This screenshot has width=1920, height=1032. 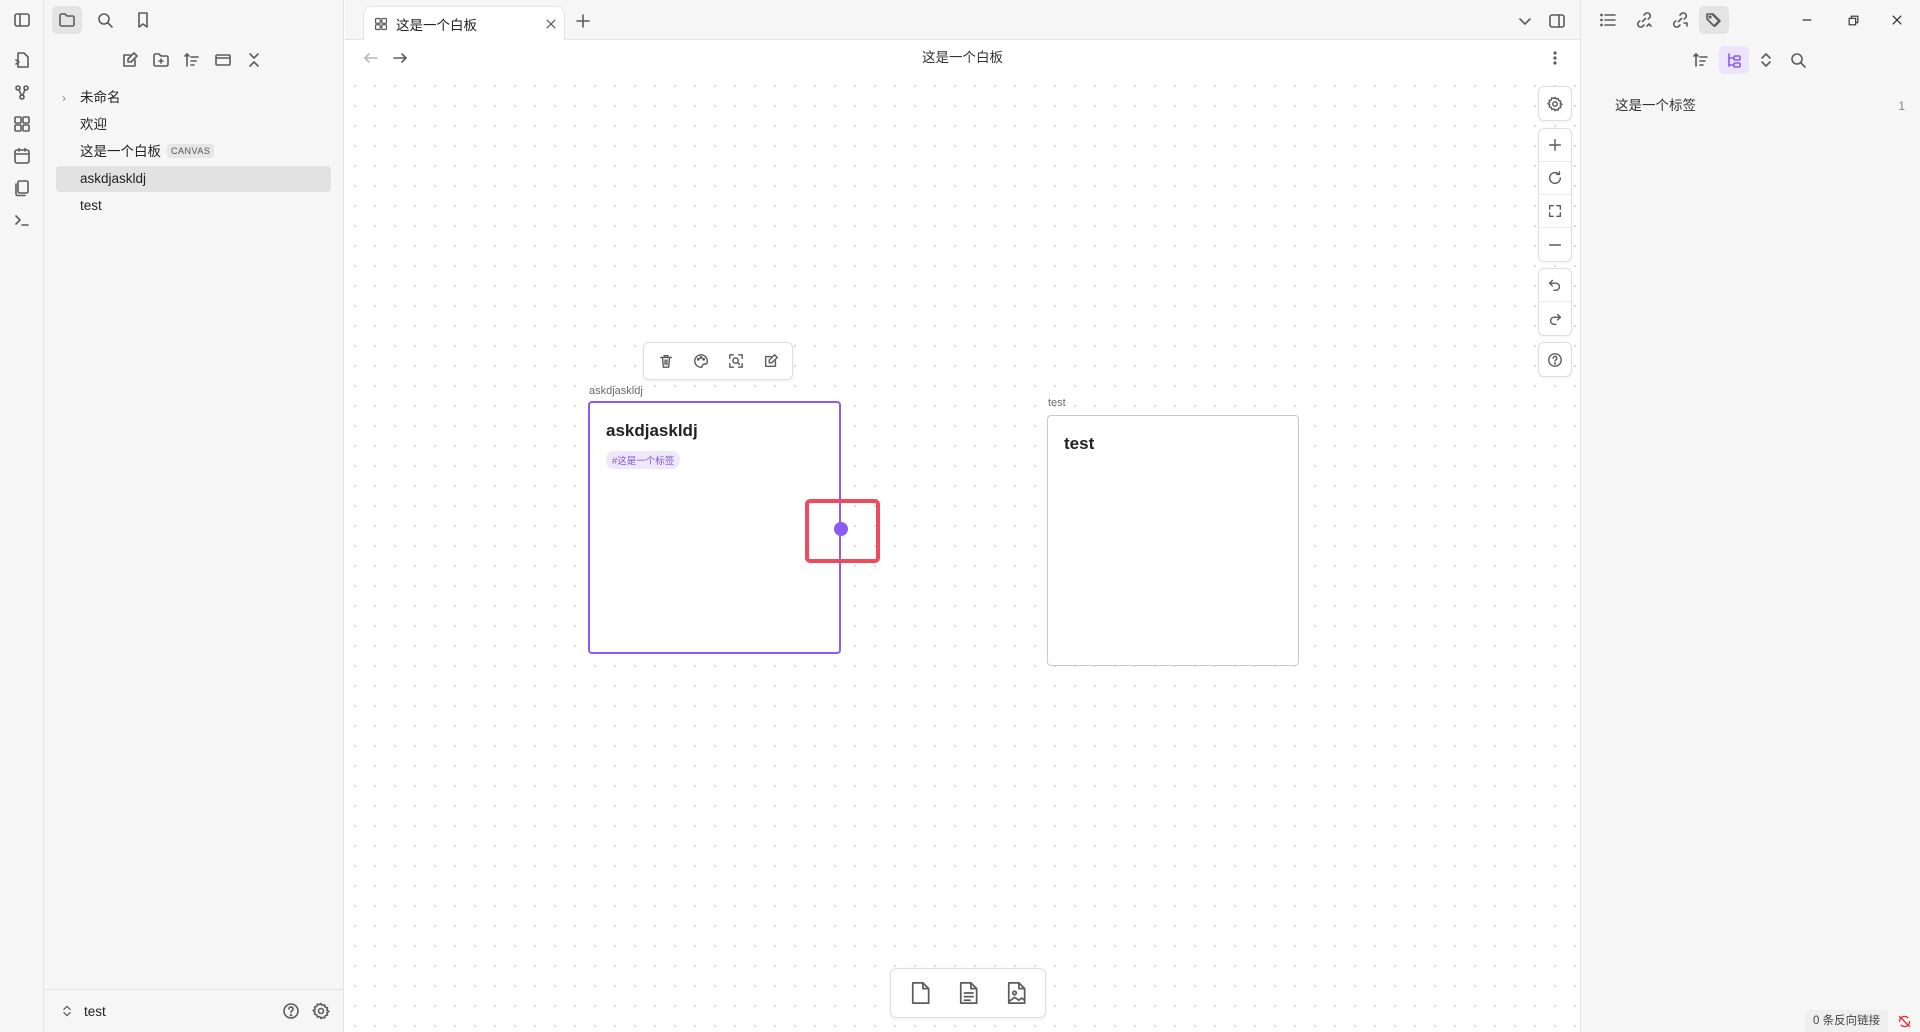 What do you see at coordinates (1555, 178) in the screenshot?
I see `reset-zoom-icon` at bounding box center [1555, 178].